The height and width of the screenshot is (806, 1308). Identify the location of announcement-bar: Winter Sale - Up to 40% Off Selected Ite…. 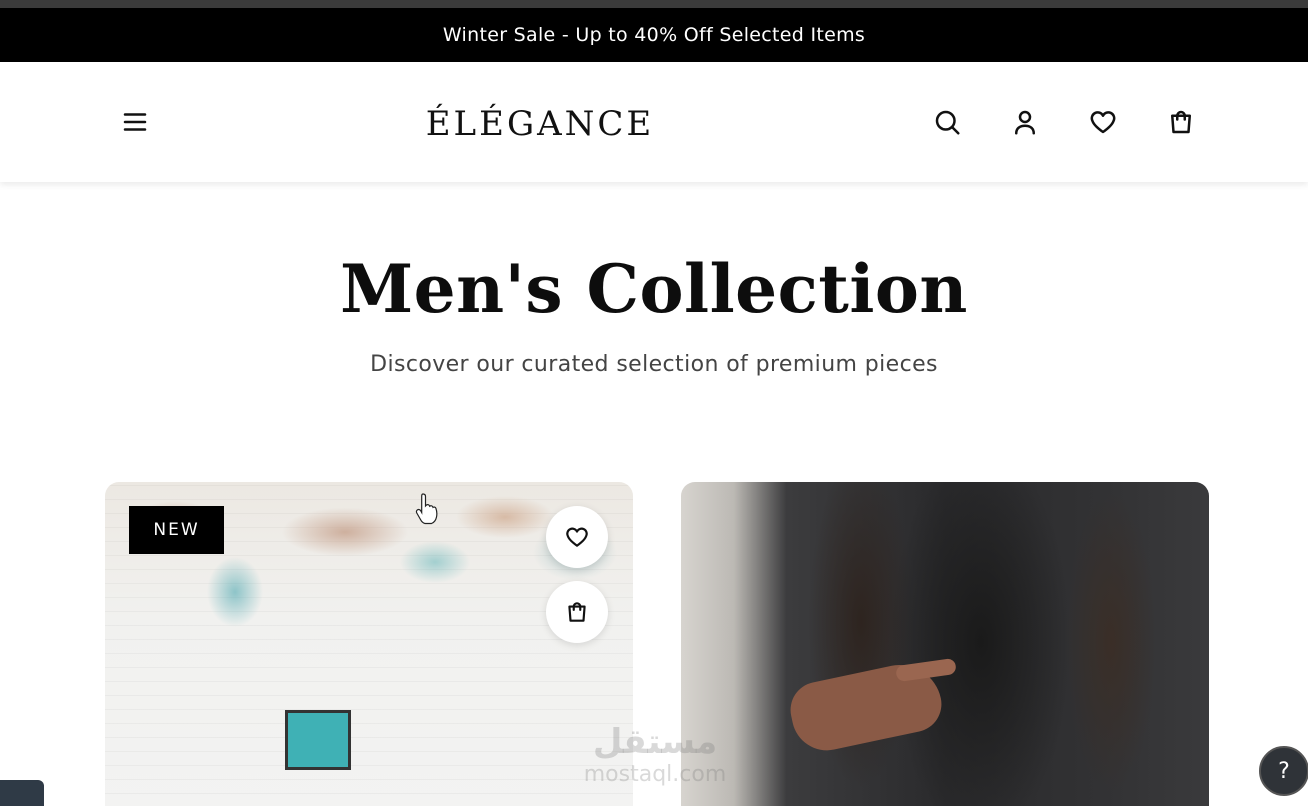
(654, 35).